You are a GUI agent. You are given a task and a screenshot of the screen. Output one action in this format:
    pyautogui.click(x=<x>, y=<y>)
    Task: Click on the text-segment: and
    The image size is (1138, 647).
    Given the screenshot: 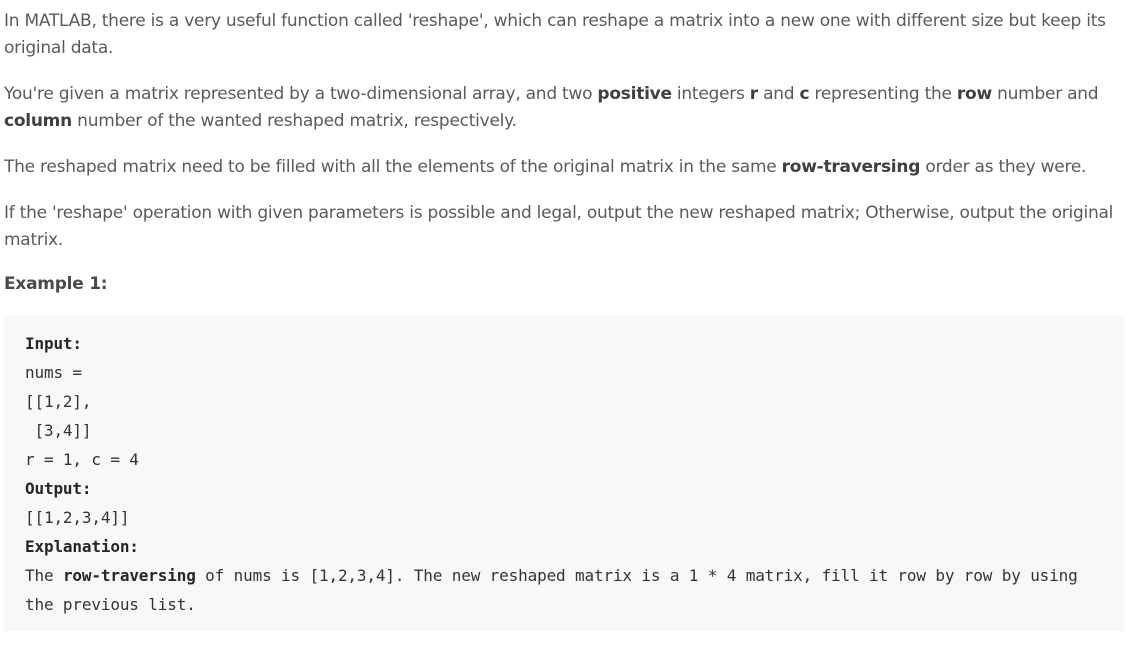 What is the action you would take?
    pyautogui.click(x=778, y=94)
    